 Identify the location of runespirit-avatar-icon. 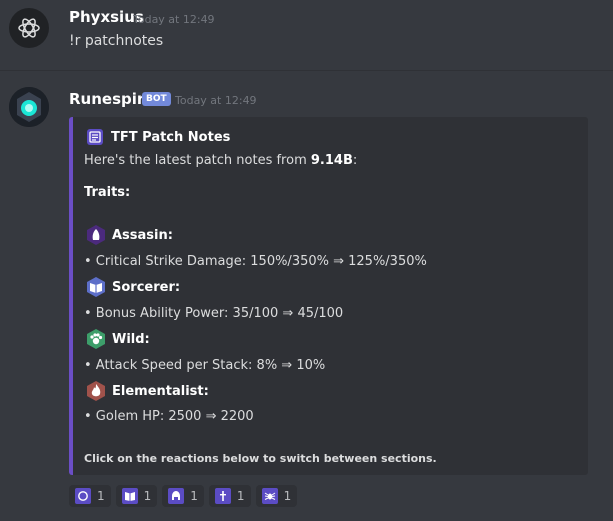
(29, 107).